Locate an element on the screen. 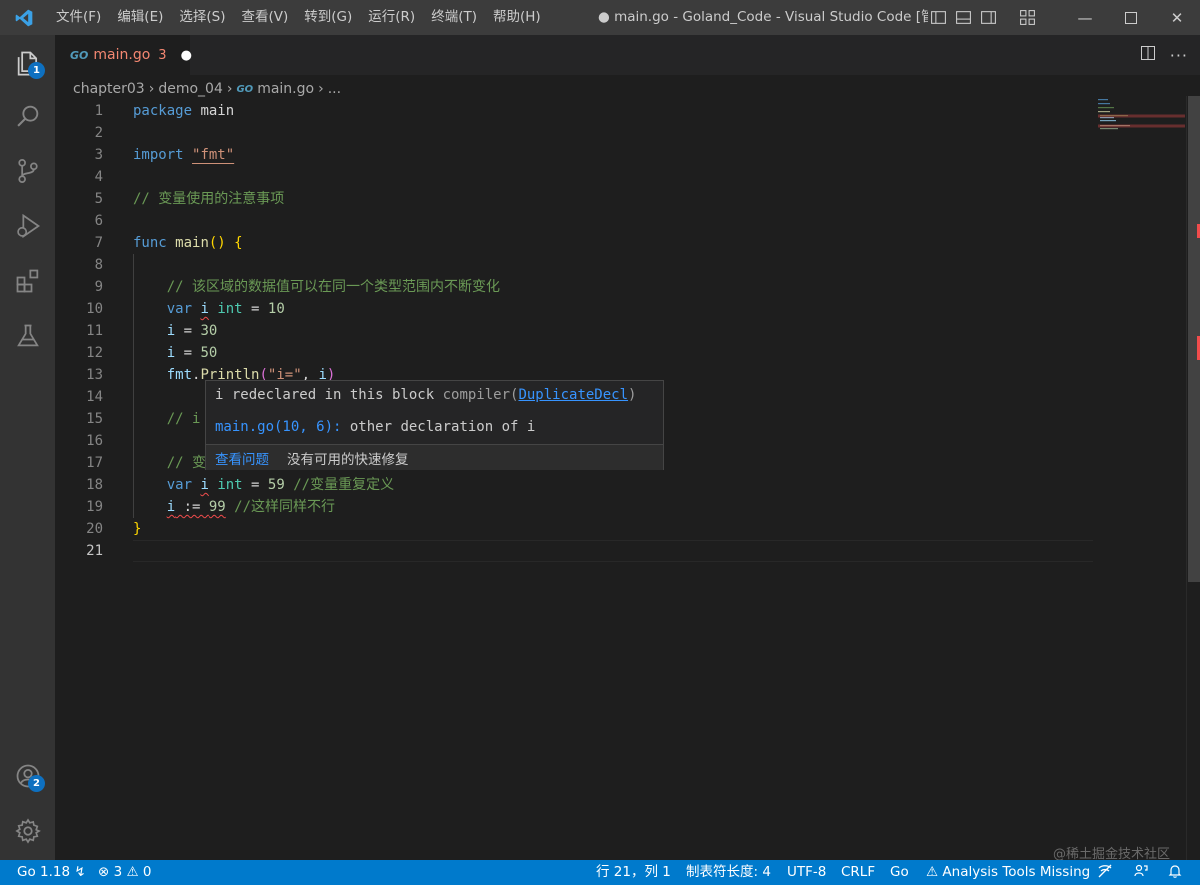 The width and height of the screenshot is (1200, 885). line-code: func main() { is located at coordinates (188, 243).